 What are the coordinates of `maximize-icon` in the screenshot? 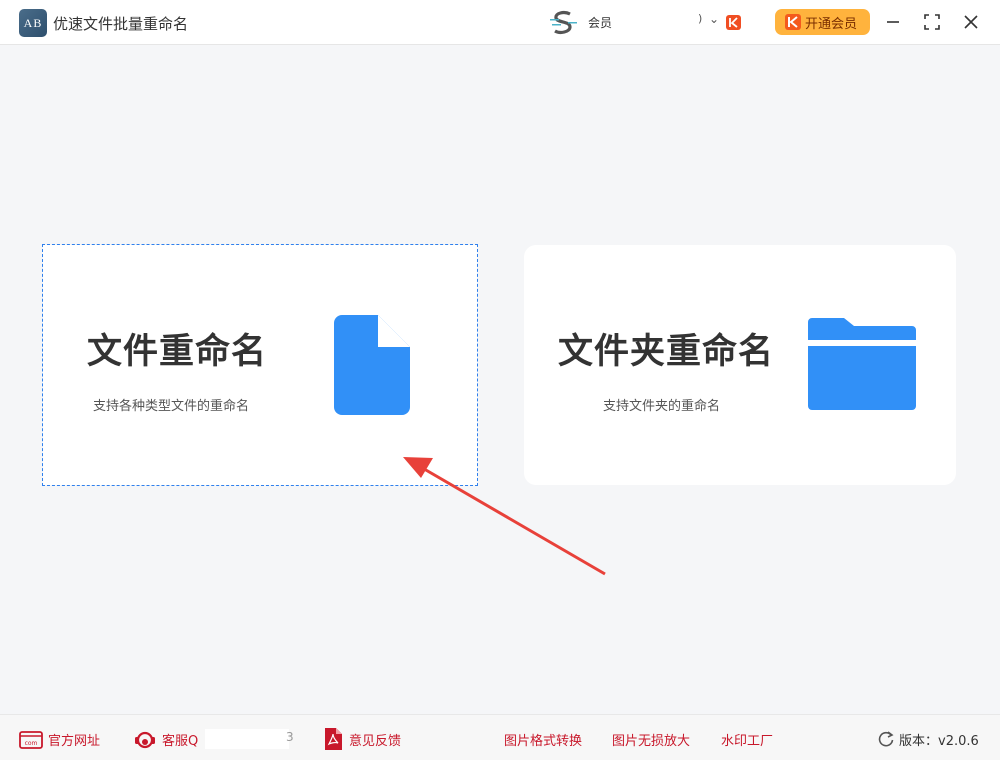 It's located at (932, 22).